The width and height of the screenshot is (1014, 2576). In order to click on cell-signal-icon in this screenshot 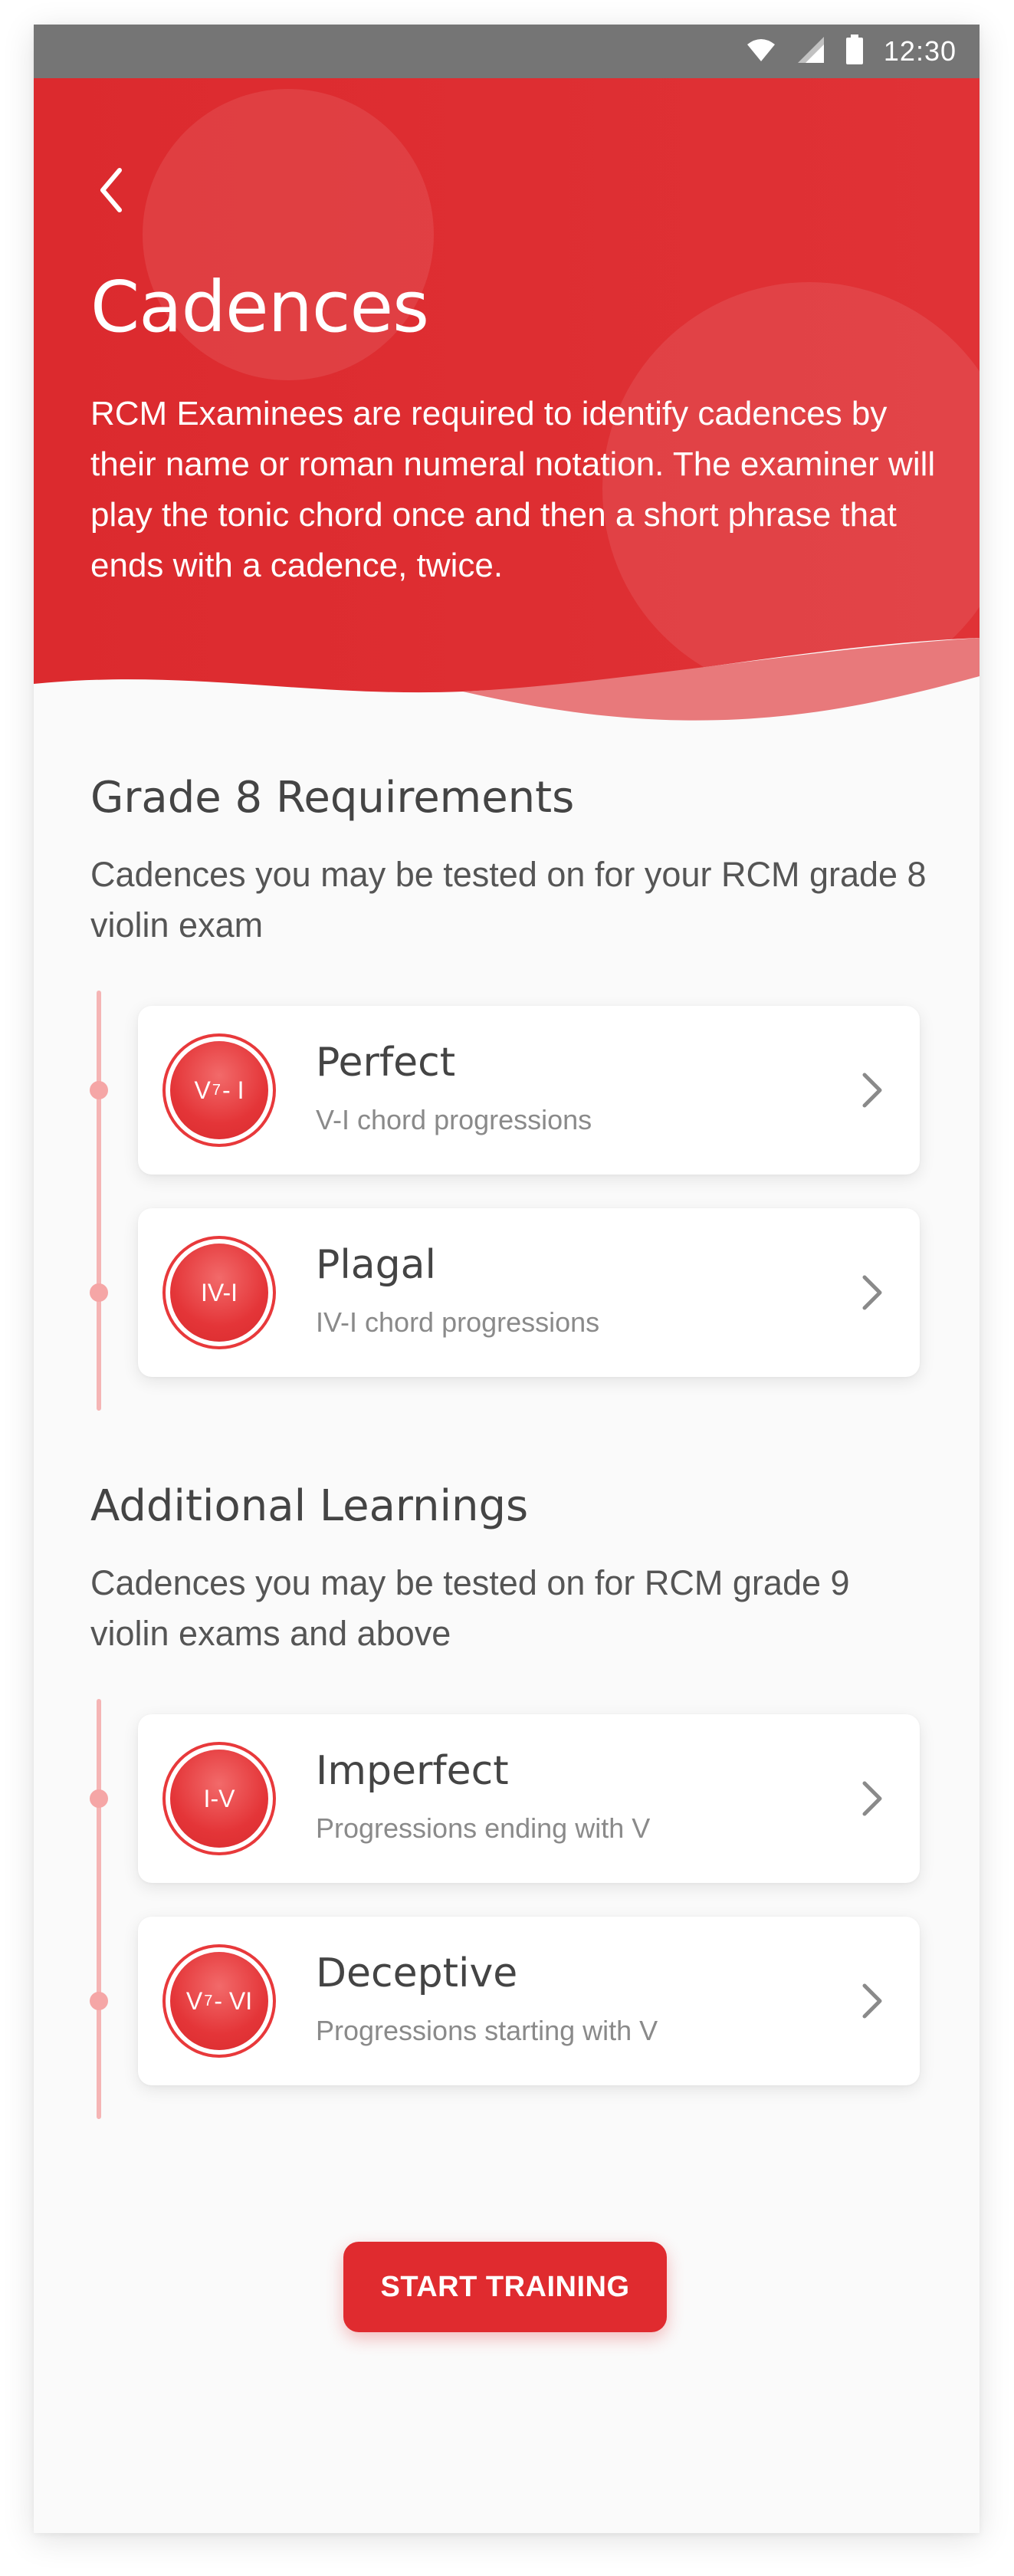, I will do `click(810, 51)`.